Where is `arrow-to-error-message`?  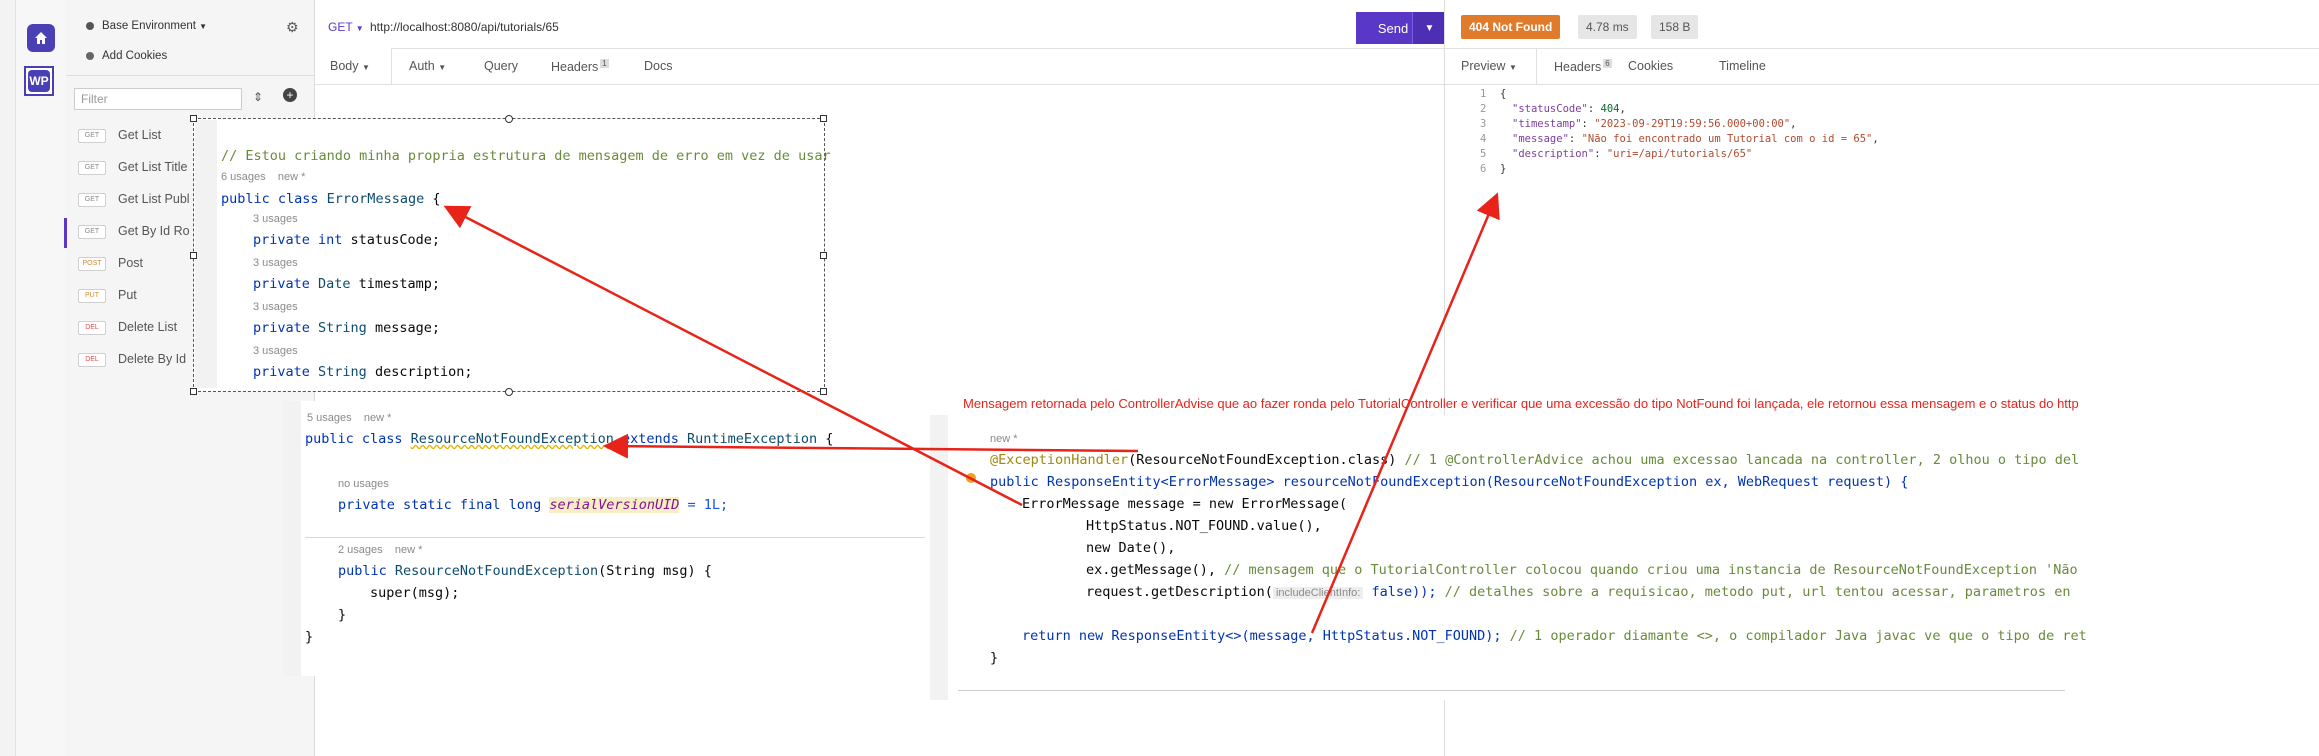
arrow-to-error-message is located at coordinates (733, 356).